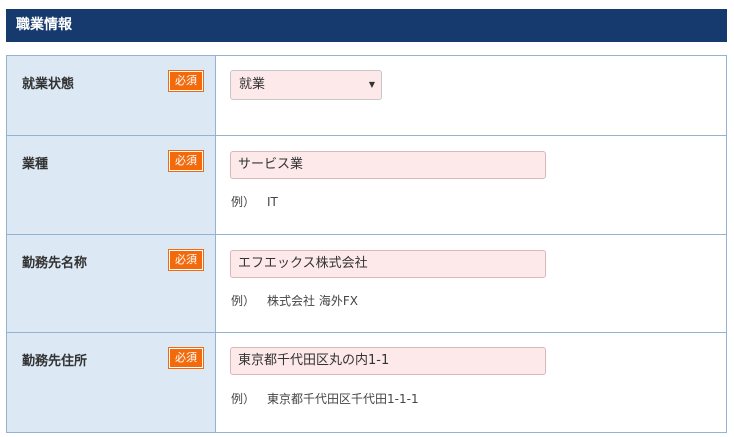  I want to click on section-title: 職業情報, so click(366, 25).